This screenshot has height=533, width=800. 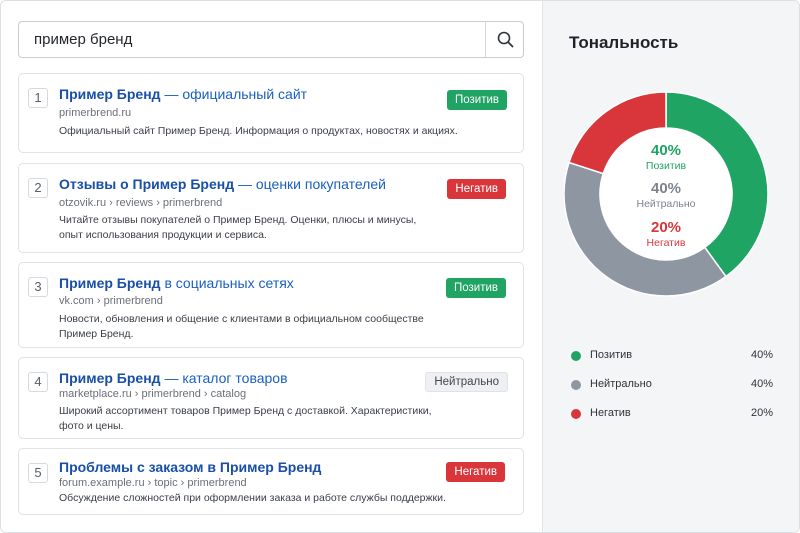 I want to click on result-title-link: Пример Бренд — каталог товаров, so click(x=173, y=378).